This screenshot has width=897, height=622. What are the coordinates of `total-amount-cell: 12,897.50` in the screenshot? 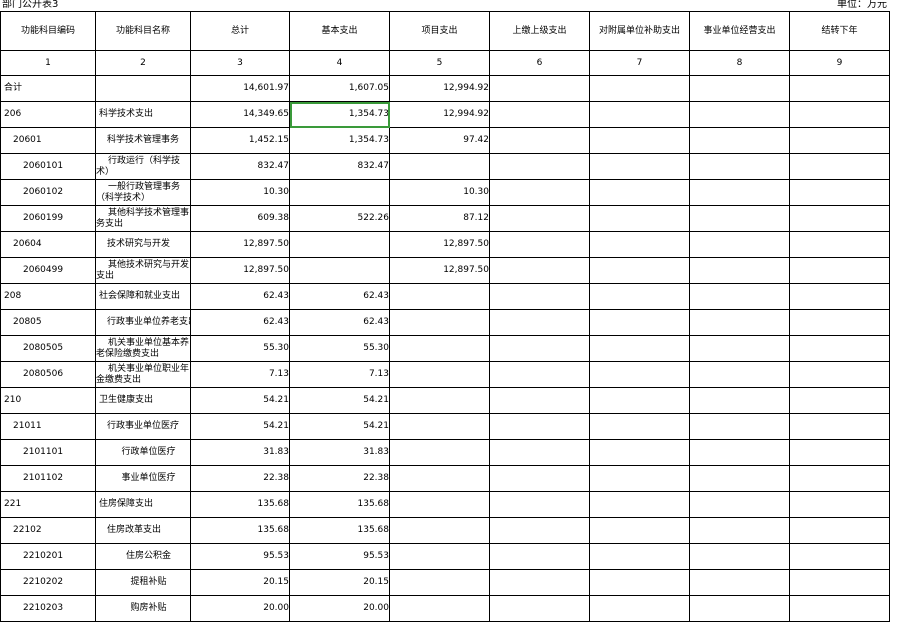 It's located at (240, 270).